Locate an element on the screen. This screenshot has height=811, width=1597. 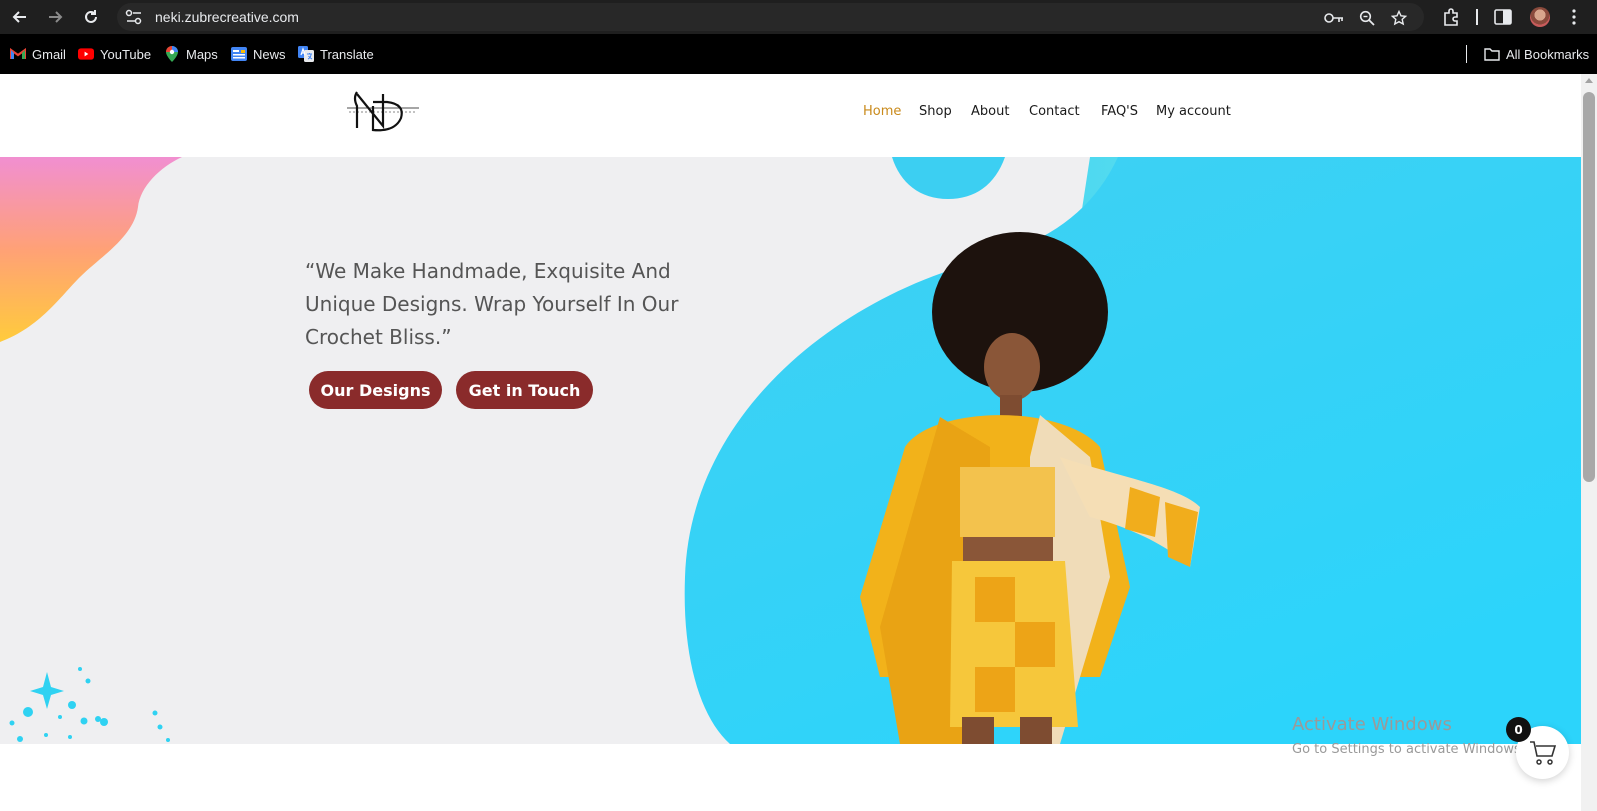
get-in-touch-button: Get in Touch is located at coordinates (524, 390).